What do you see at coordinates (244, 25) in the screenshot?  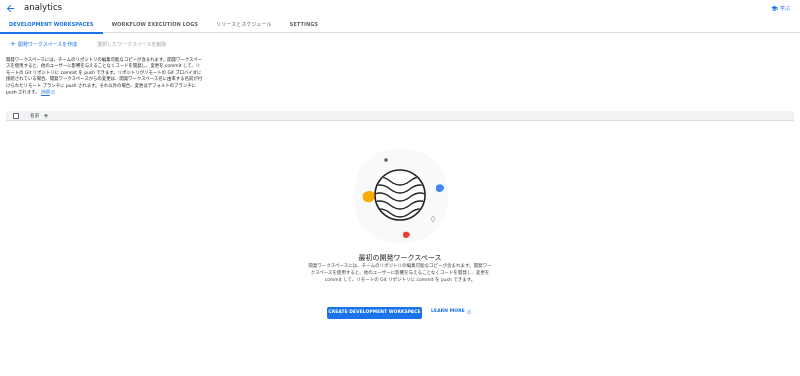 I see `tab-releases-and-schedules: リリースとスケジュール` at bounding box center [244, 25].